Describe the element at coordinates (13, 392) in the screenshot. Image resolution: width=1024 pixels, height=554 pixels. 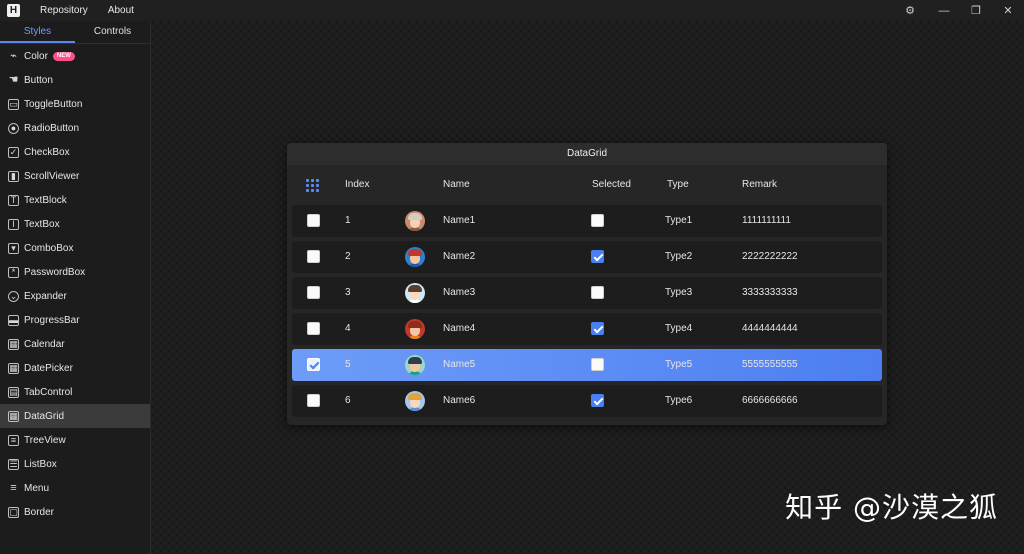
I see `tab-control-icon: ▤` at that location.